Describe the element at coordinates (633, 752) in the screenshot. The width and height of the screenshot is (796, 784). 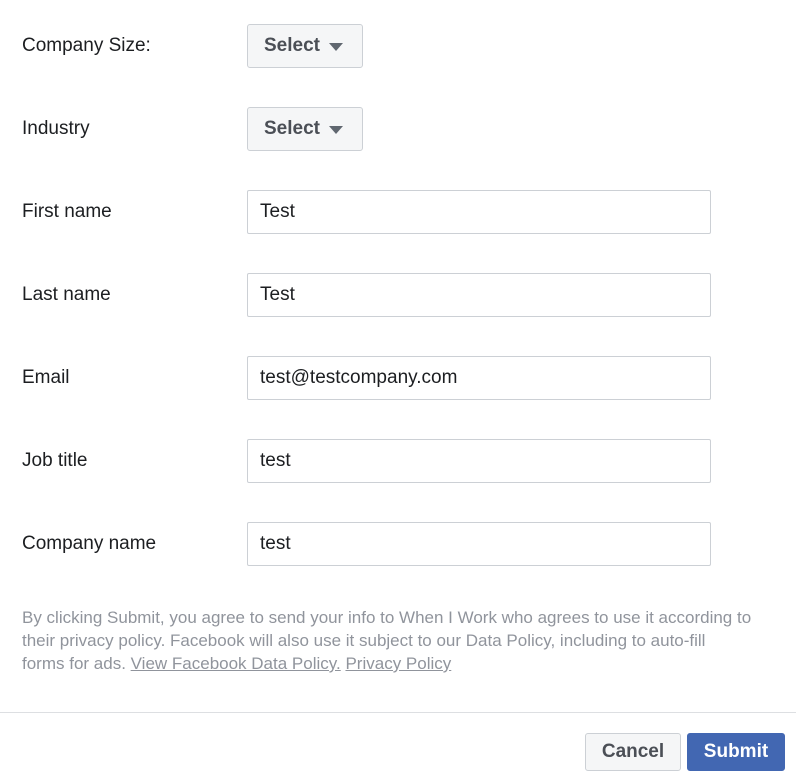
I see `cancel-button: Cancel` at that location.